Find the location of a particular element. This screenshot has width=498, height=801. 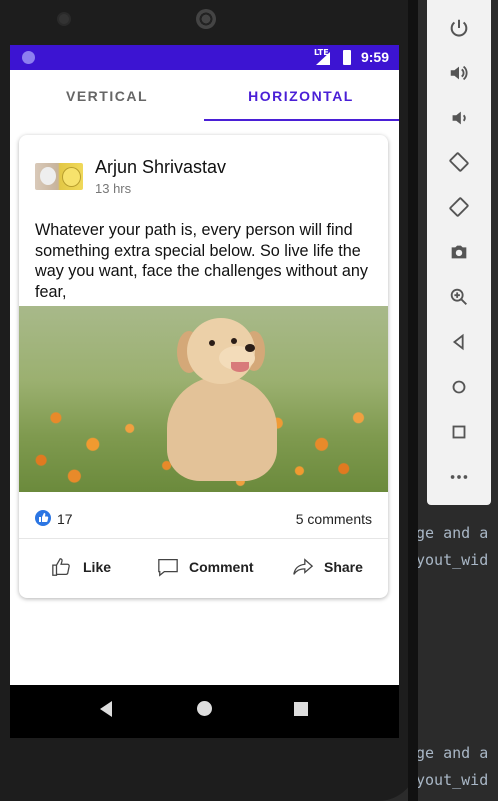

like-reaction-icon is located at coordinates (43, 518).